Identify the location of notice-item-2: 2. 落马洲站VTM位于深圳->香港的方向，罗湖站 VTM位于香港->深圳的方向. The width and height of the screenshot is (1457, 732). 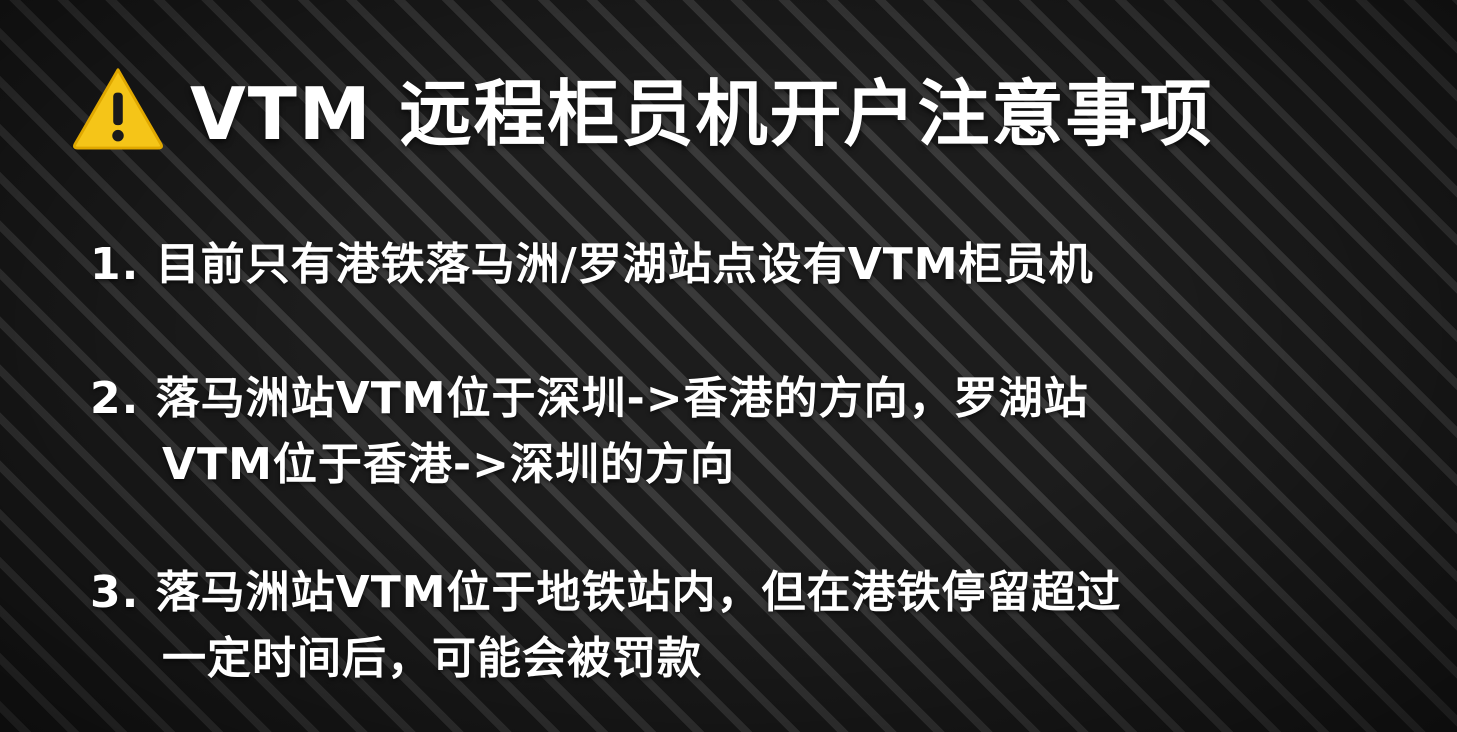
(589, 432).